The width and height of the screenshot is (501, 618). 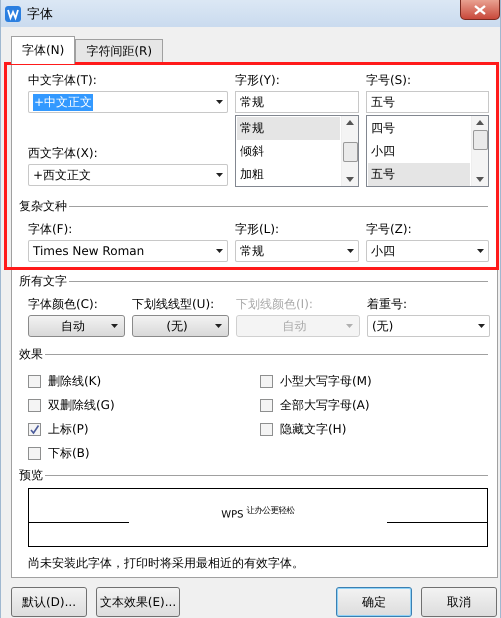 I want to click on dropdown: 小四, so click(x=427, y=251).